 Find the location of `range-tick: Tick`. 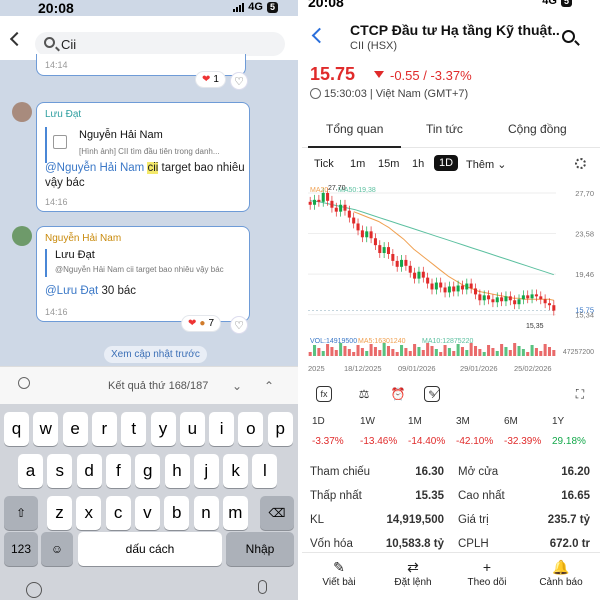

range-tick: Tick is located at coordinates (324, 164).